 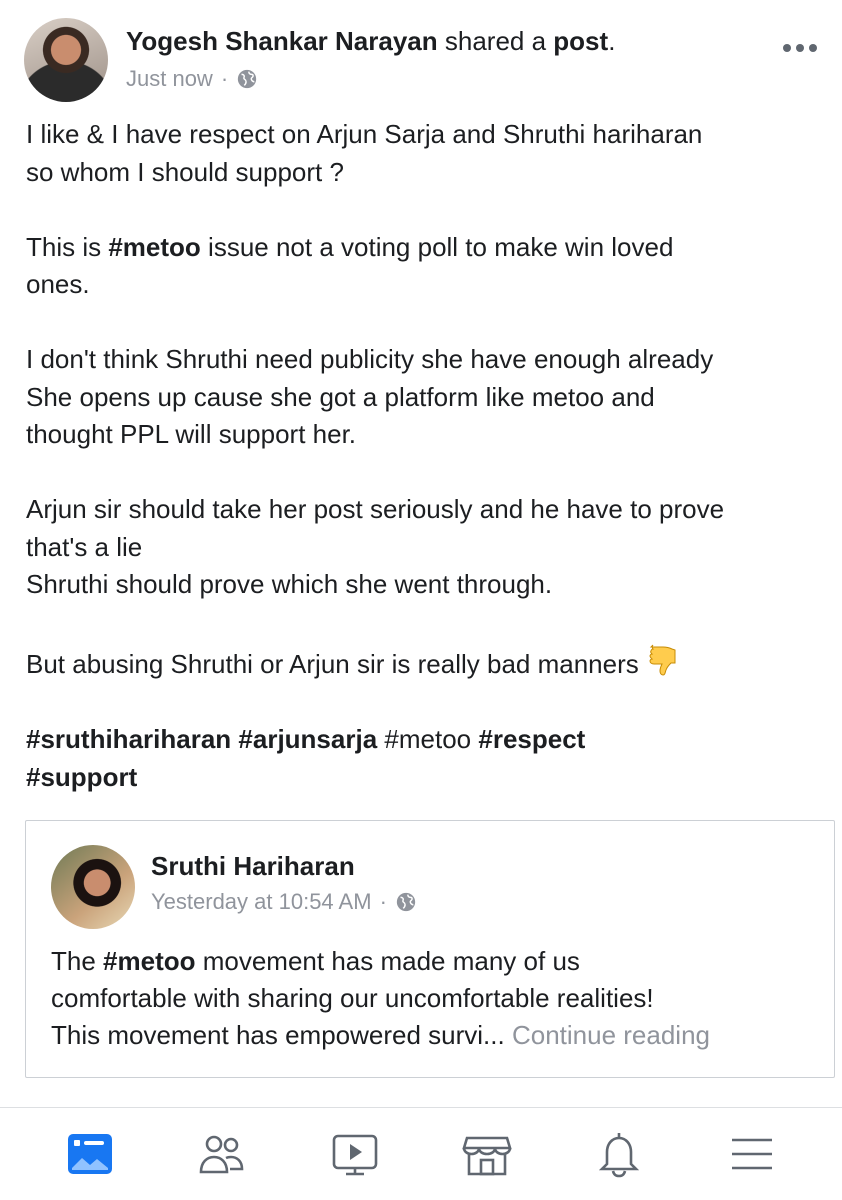 I want to click on period: ., so click(x=612, y=41).